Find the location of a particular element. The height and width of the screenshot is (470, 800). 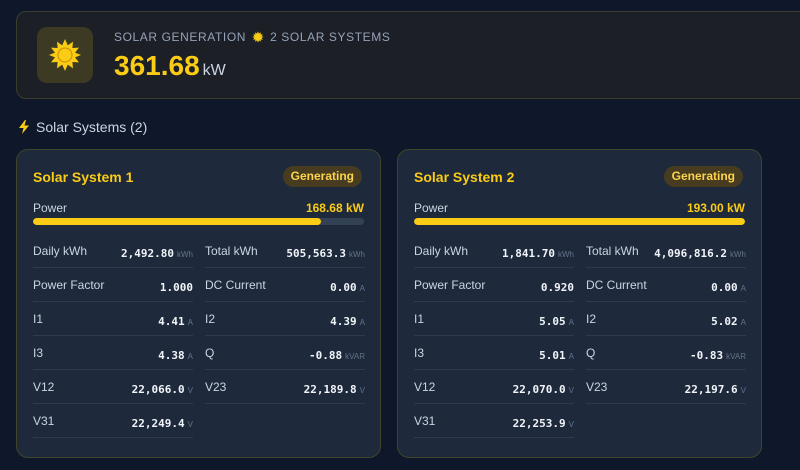

total-generation: 361.68 kW is located at coordinates (170, 66).